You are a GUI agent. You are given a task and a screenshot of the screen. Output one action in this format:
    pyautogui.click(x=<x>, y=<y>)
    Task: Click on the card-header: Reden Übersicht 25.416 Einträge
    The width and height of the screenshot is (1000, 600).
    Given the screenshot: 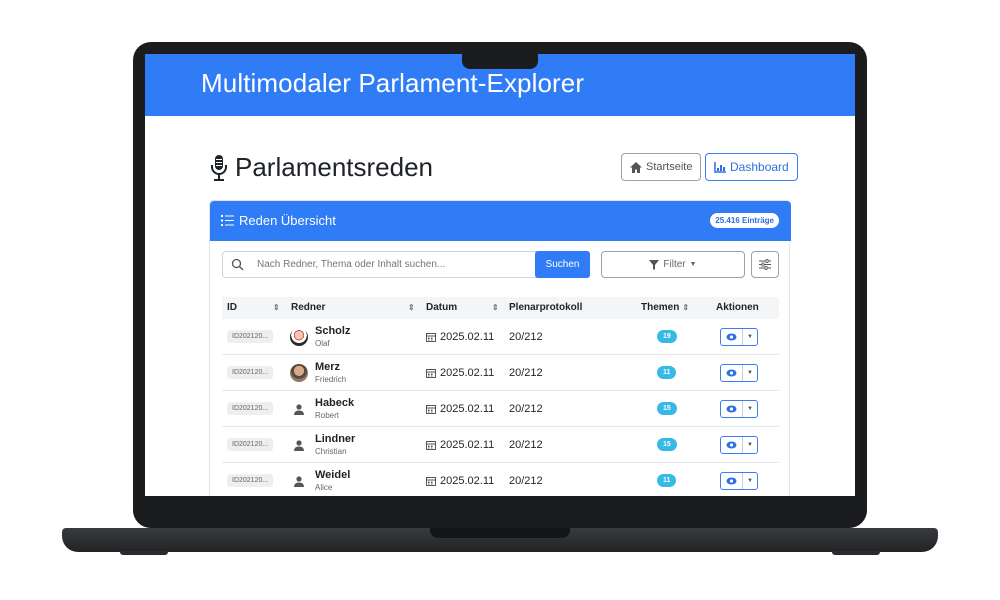 What is the action you would take?
    pyautogui.click(x=500, y=221)
    